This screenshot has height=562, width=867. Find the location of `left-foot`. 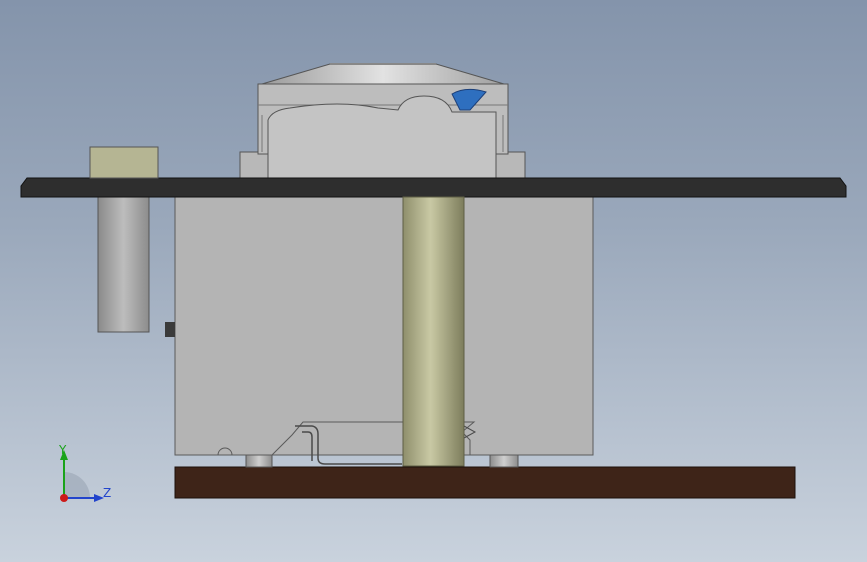

left-foot is located at coordinates (259, 460).